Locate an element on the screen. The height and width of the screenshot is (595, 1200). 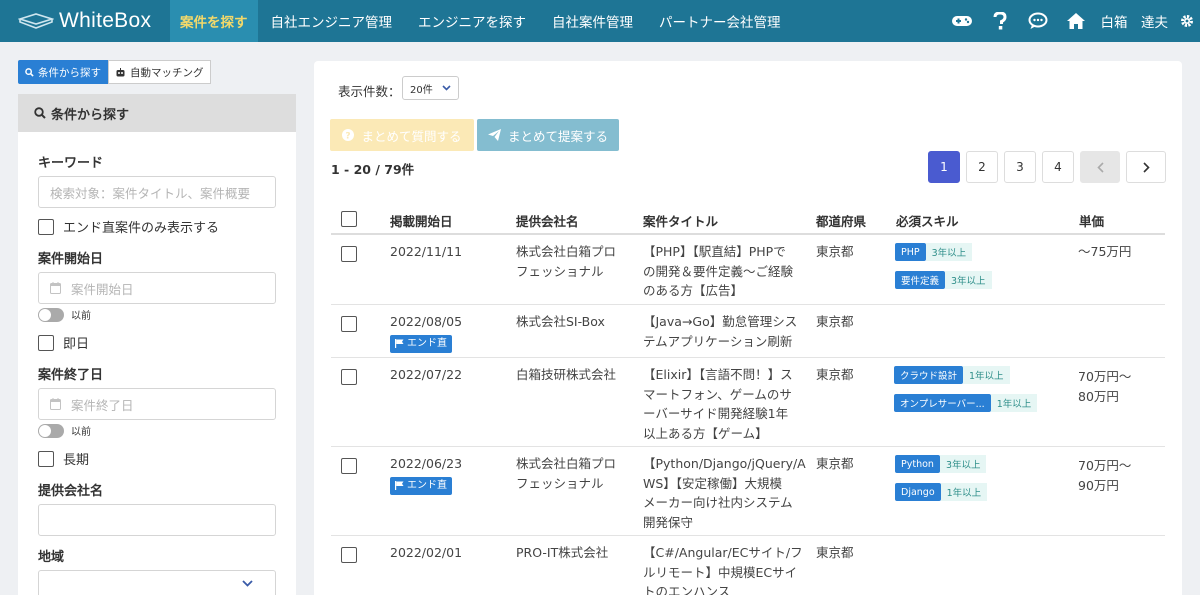
nav-item-partners: パートナー会社管理 is located at coordinates (720, 21).